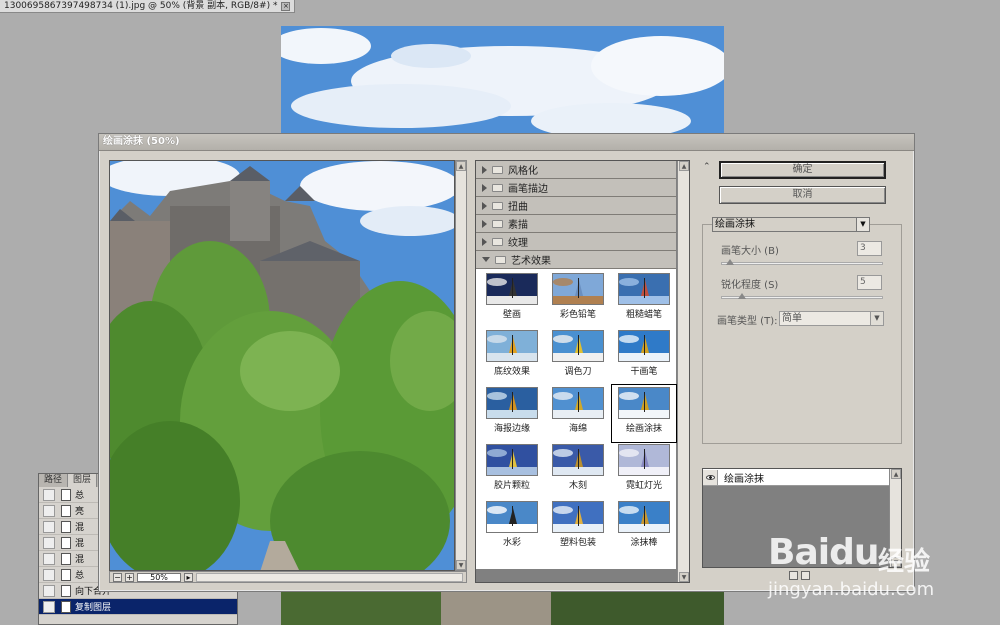  I want to click on category-label: 纹理, so click(518, 243).